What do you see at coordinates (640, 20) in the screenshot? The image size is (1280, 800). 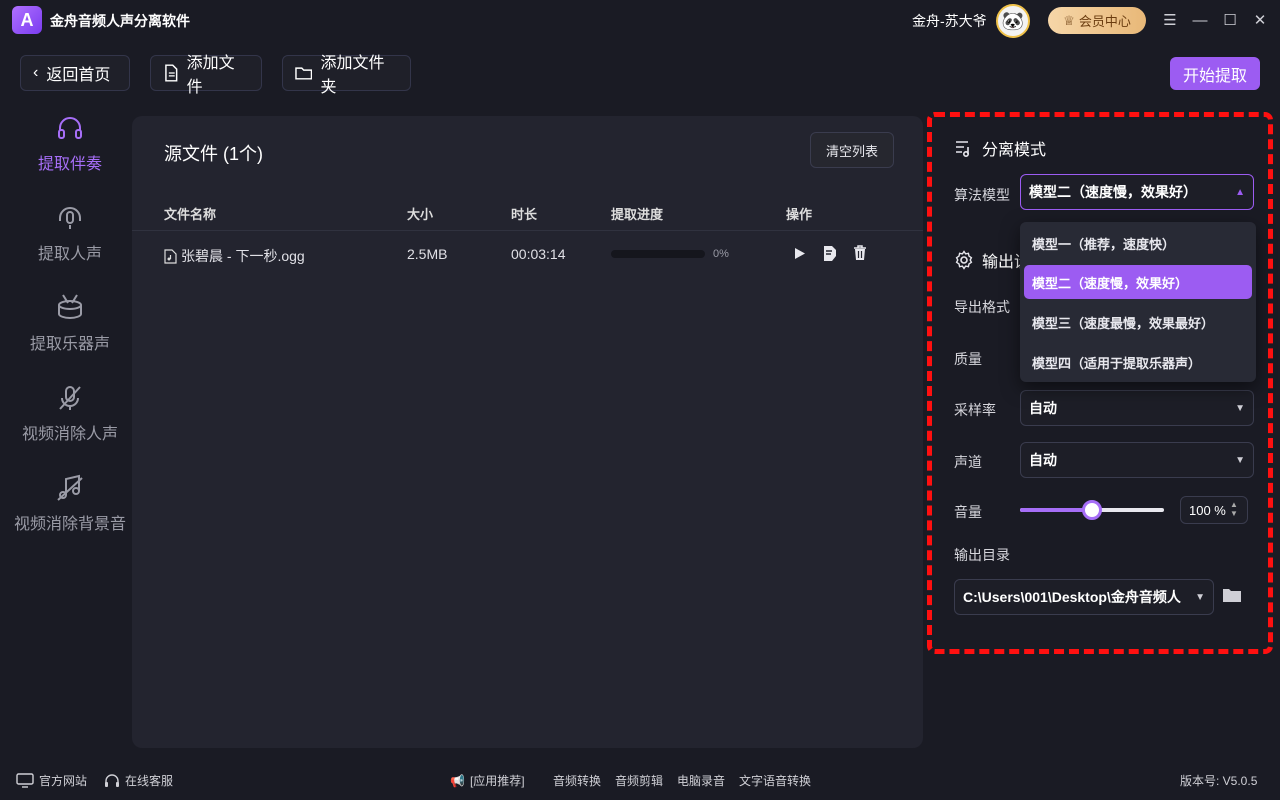 I see `title-bar: A 金舟音频人声分离软件 金舟-苏大爷 🐼 ♕ 会员中心 ☰ — ☐ ✕` at bounding box center [640, 20].